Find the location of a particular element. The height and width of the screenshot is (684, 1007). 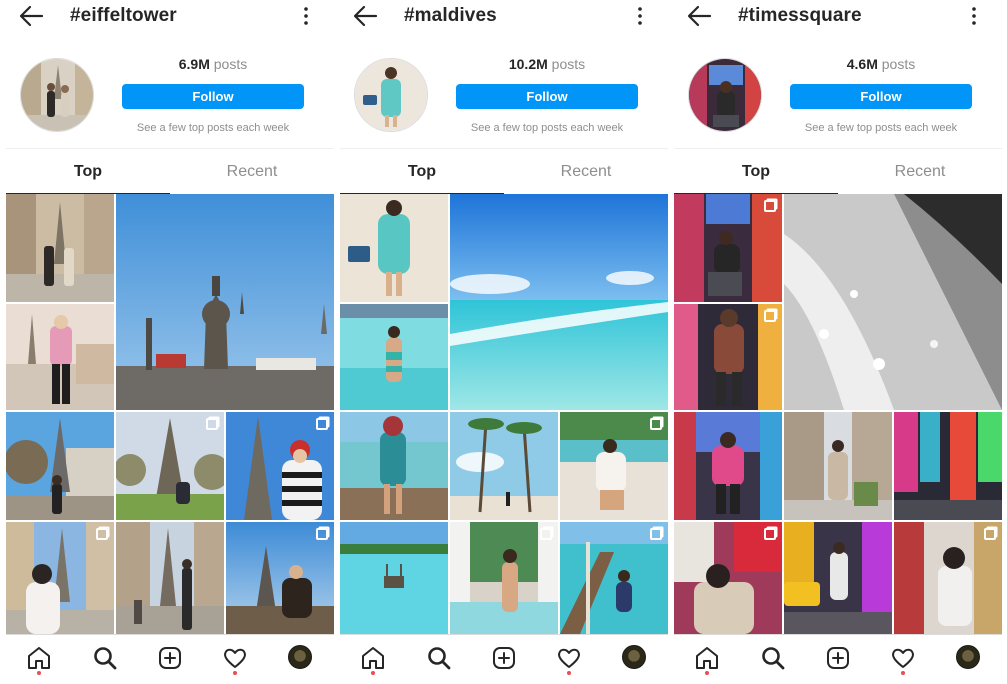

top-bar: #maldives is located at coordinates (504, 17).